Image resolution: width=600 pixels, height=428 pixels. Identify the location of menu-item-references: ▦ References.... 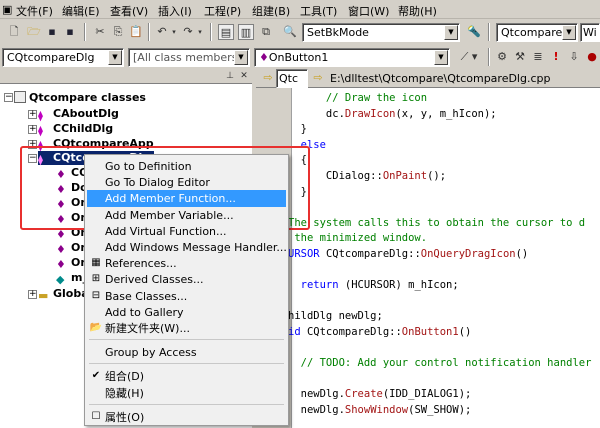
(186, 263).